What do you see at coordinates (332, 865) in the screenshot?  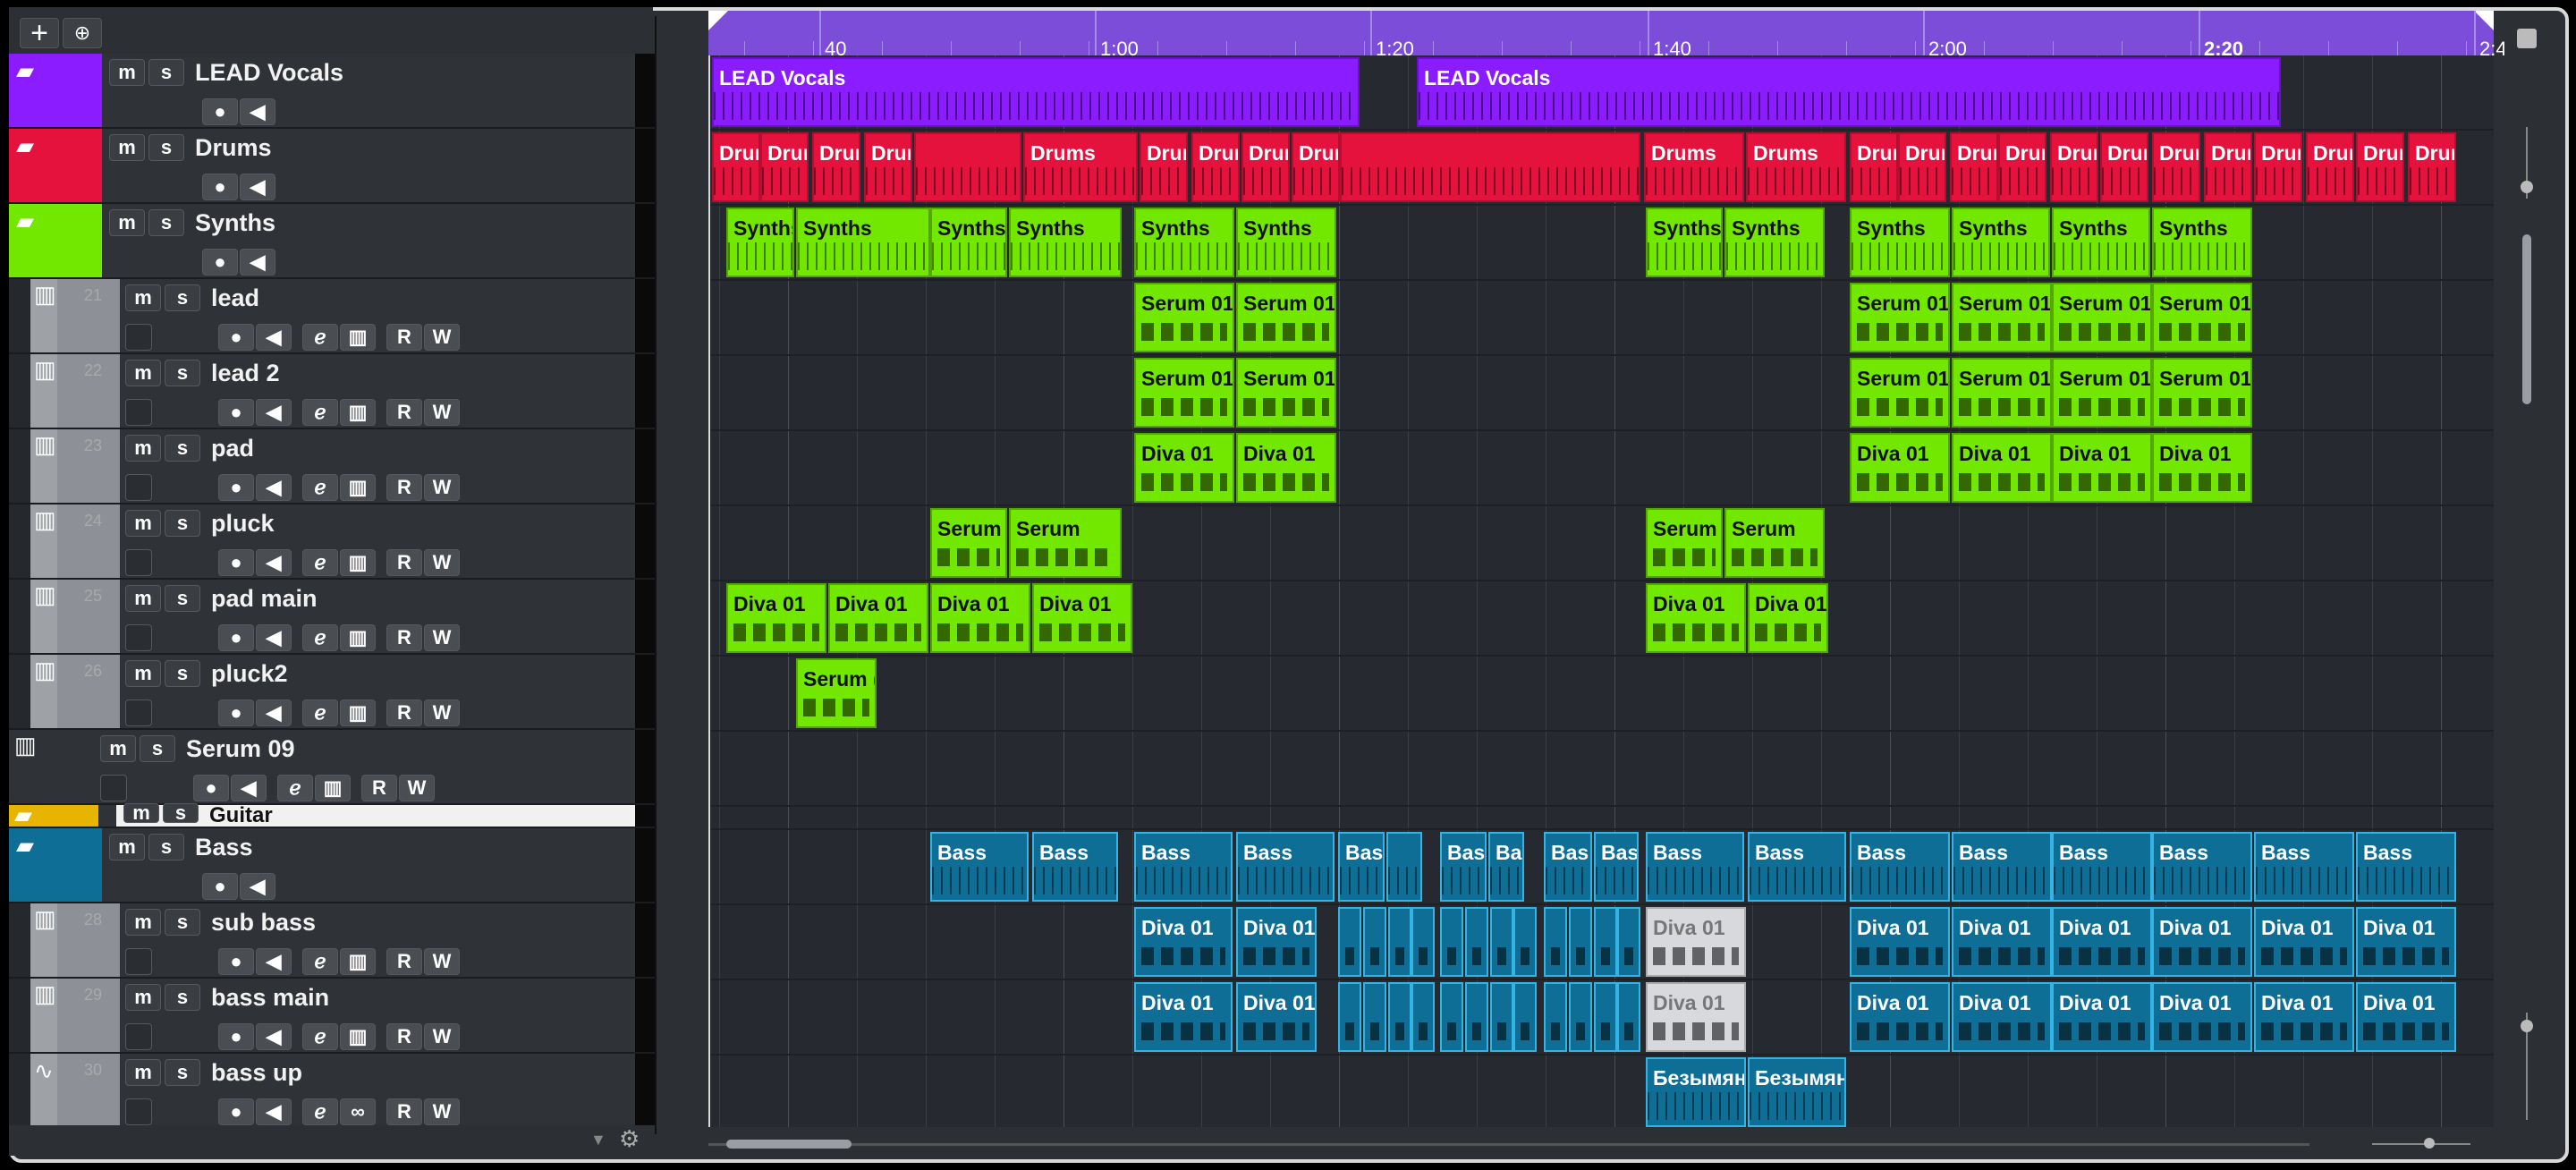 I see `track-bass: ▰ m s Bass ● ◀` at bounding box center [332, 865].